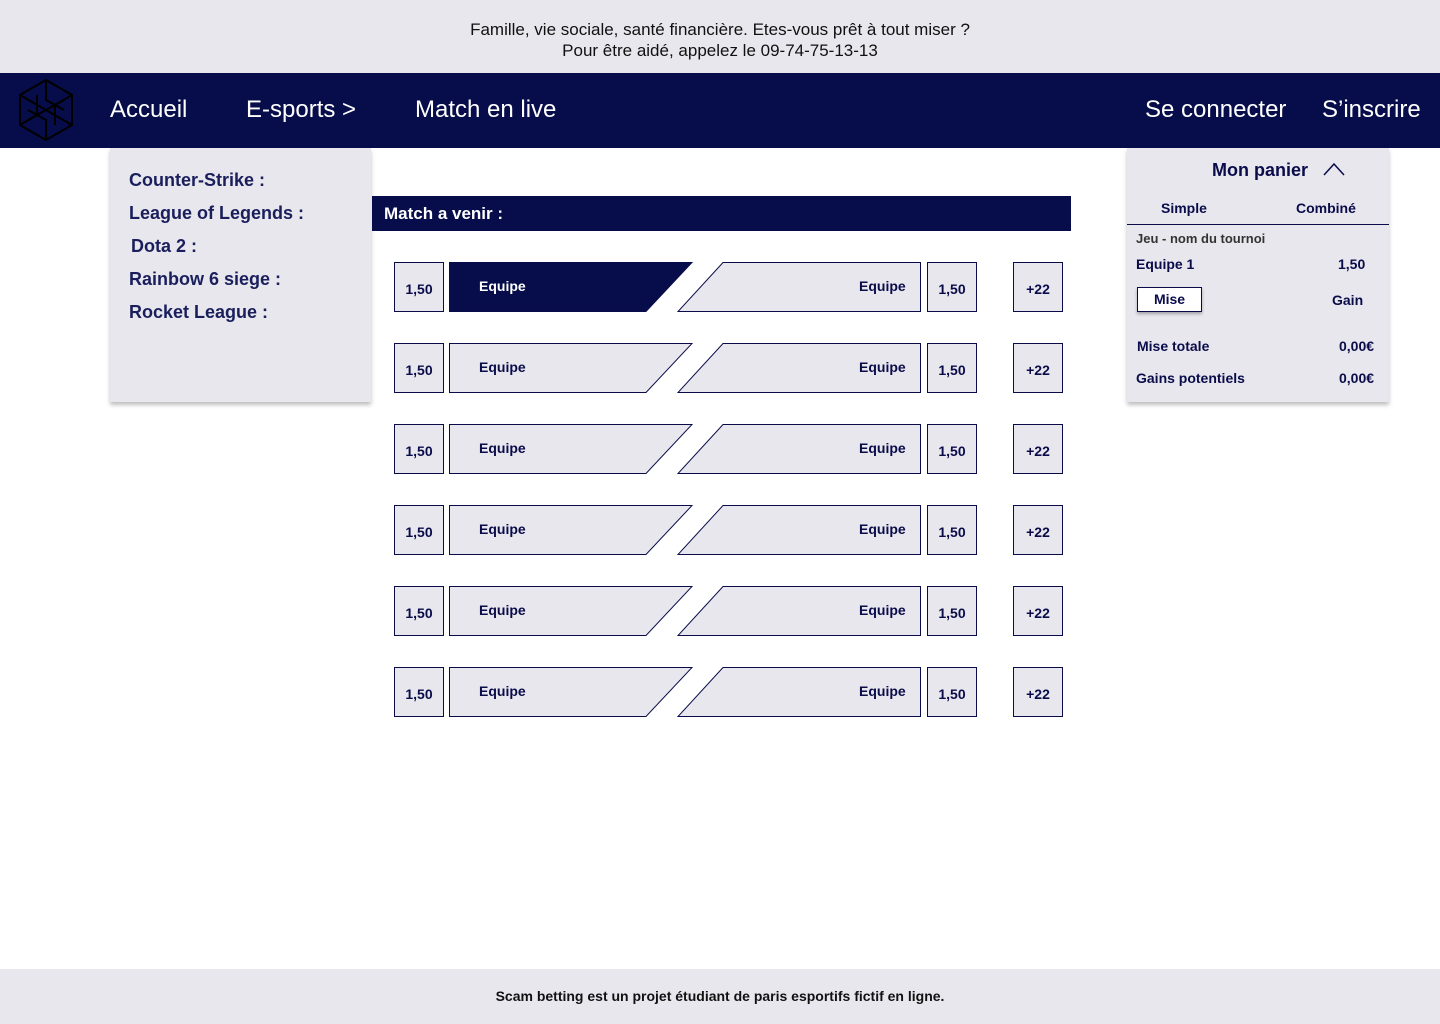  Describe the element at coordinates (205, 279) in the screenshot. I see `sidebar-item-rainbow-6: Rainbow 6 siege :` at that location.